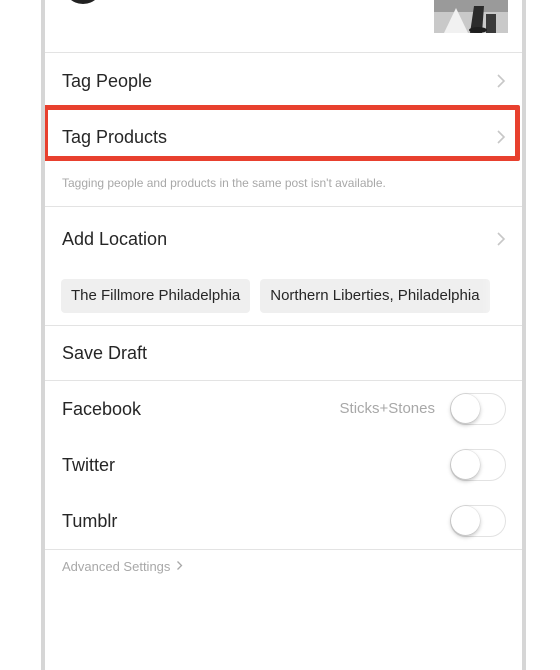 This screenshot has height=670, width=560. Describe the element at coordinates (375, 296) in the screenshot. I see `location-chip: Northern Liberties, Philadelphia` at that location.